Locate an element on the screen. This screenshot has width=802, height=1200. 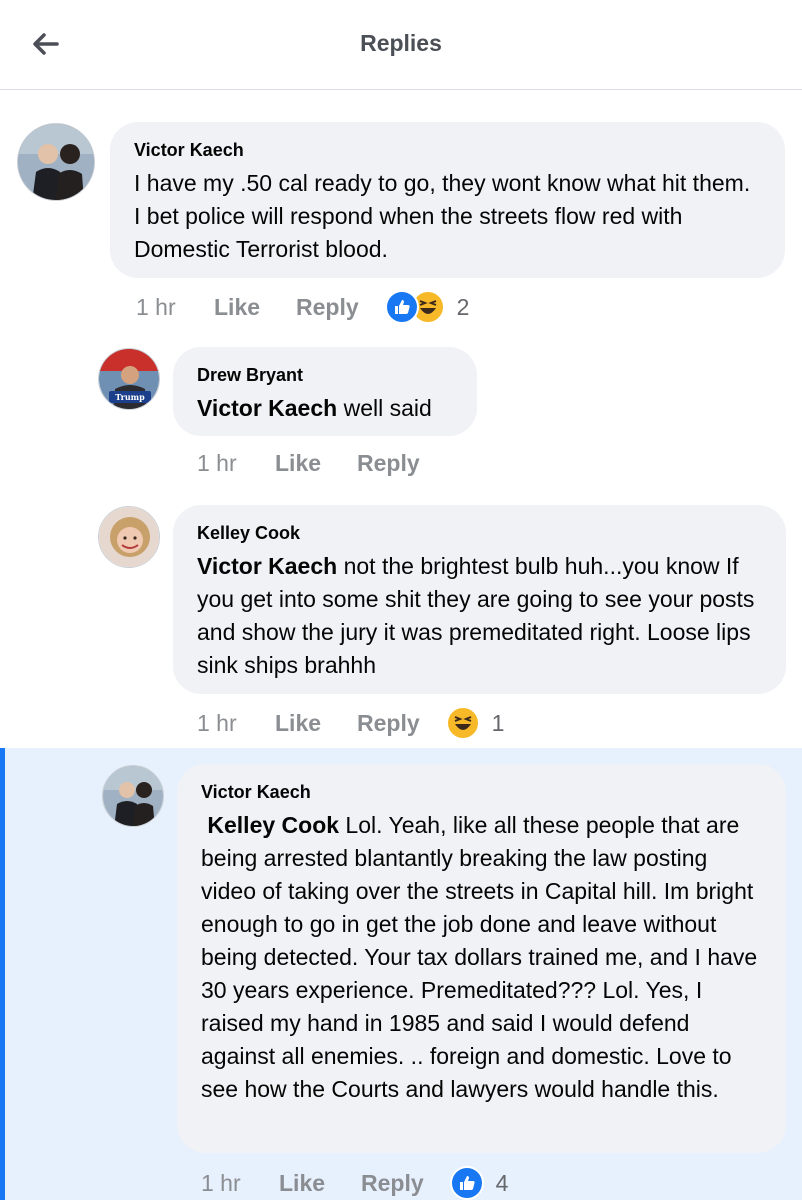
comment-actions: 1 hr Like Reply 2 is located at coordinates (302, 307).